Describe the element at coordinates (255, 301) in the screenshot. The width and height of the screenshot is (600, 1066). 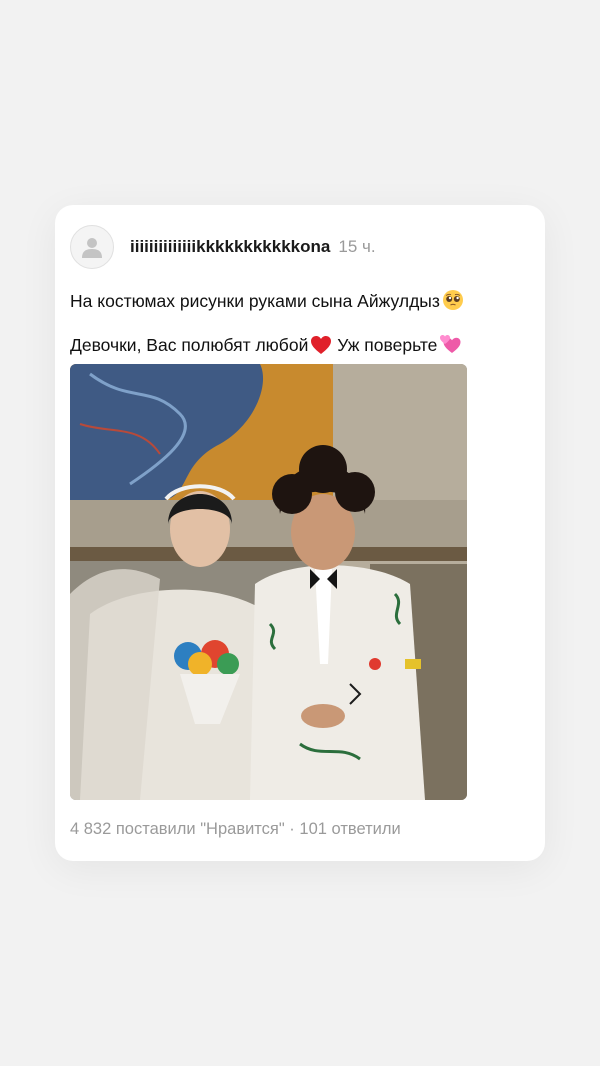
I see `post-text-line-1-text: На костюмах рисунки руками сына Айжулдыз` at that location.